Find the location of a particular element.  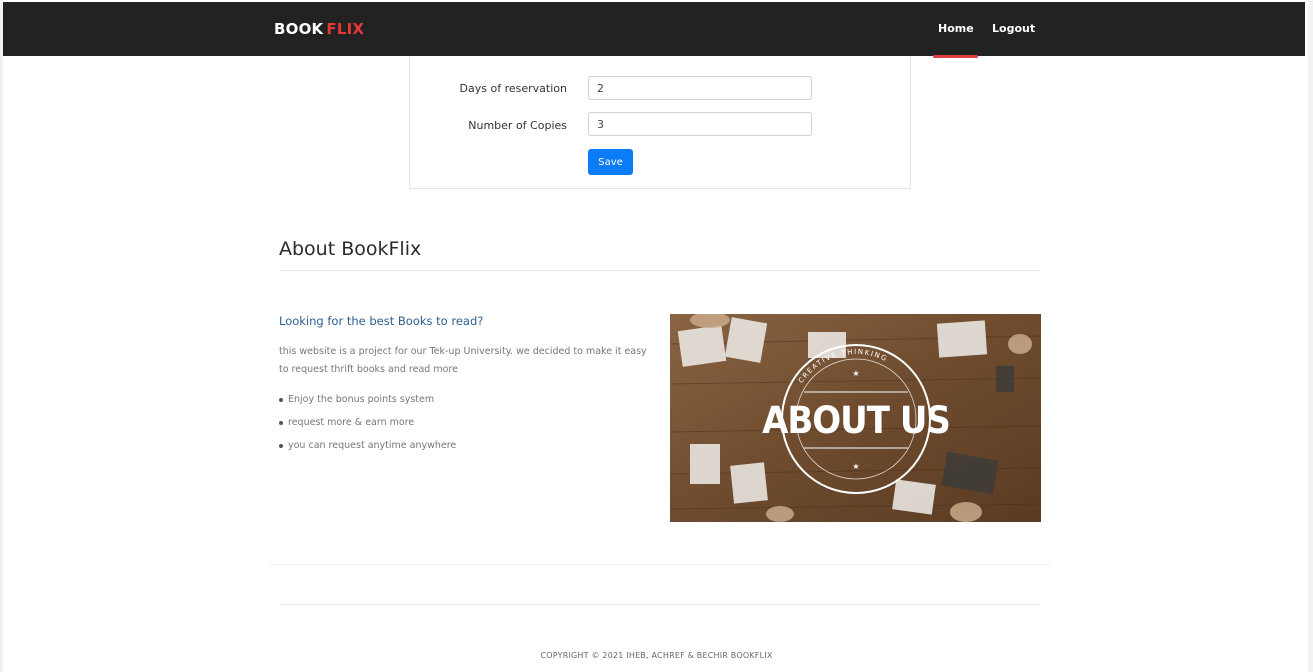

feature-item: request more & earn more is located at coordinates (367, 426).